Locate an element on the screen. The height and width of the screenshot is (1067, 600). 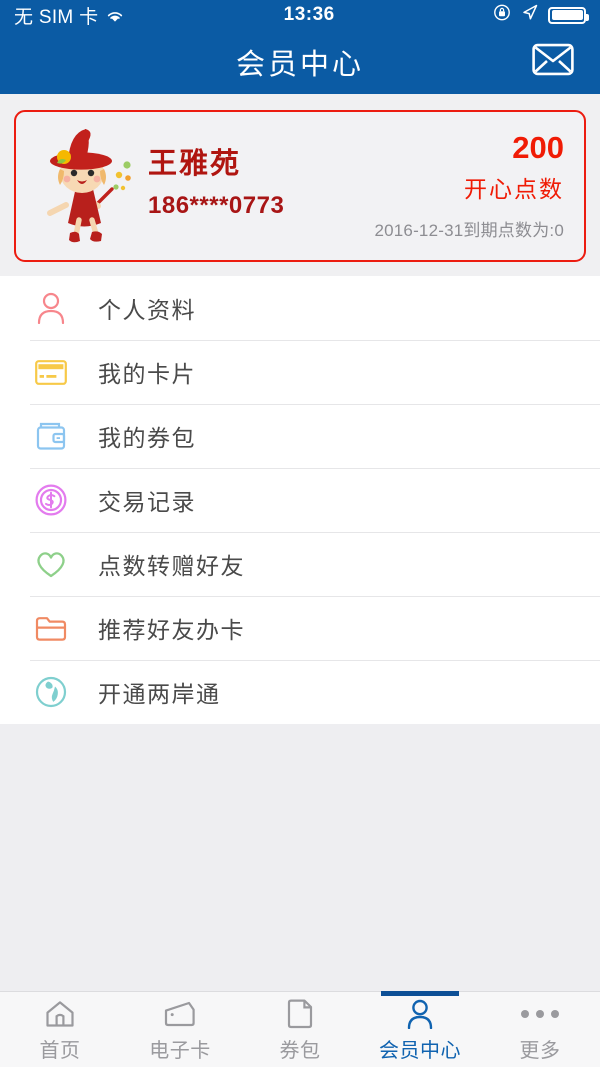
menu-item-label: 推荐好友办卡 is located at coordinates (171, 630).